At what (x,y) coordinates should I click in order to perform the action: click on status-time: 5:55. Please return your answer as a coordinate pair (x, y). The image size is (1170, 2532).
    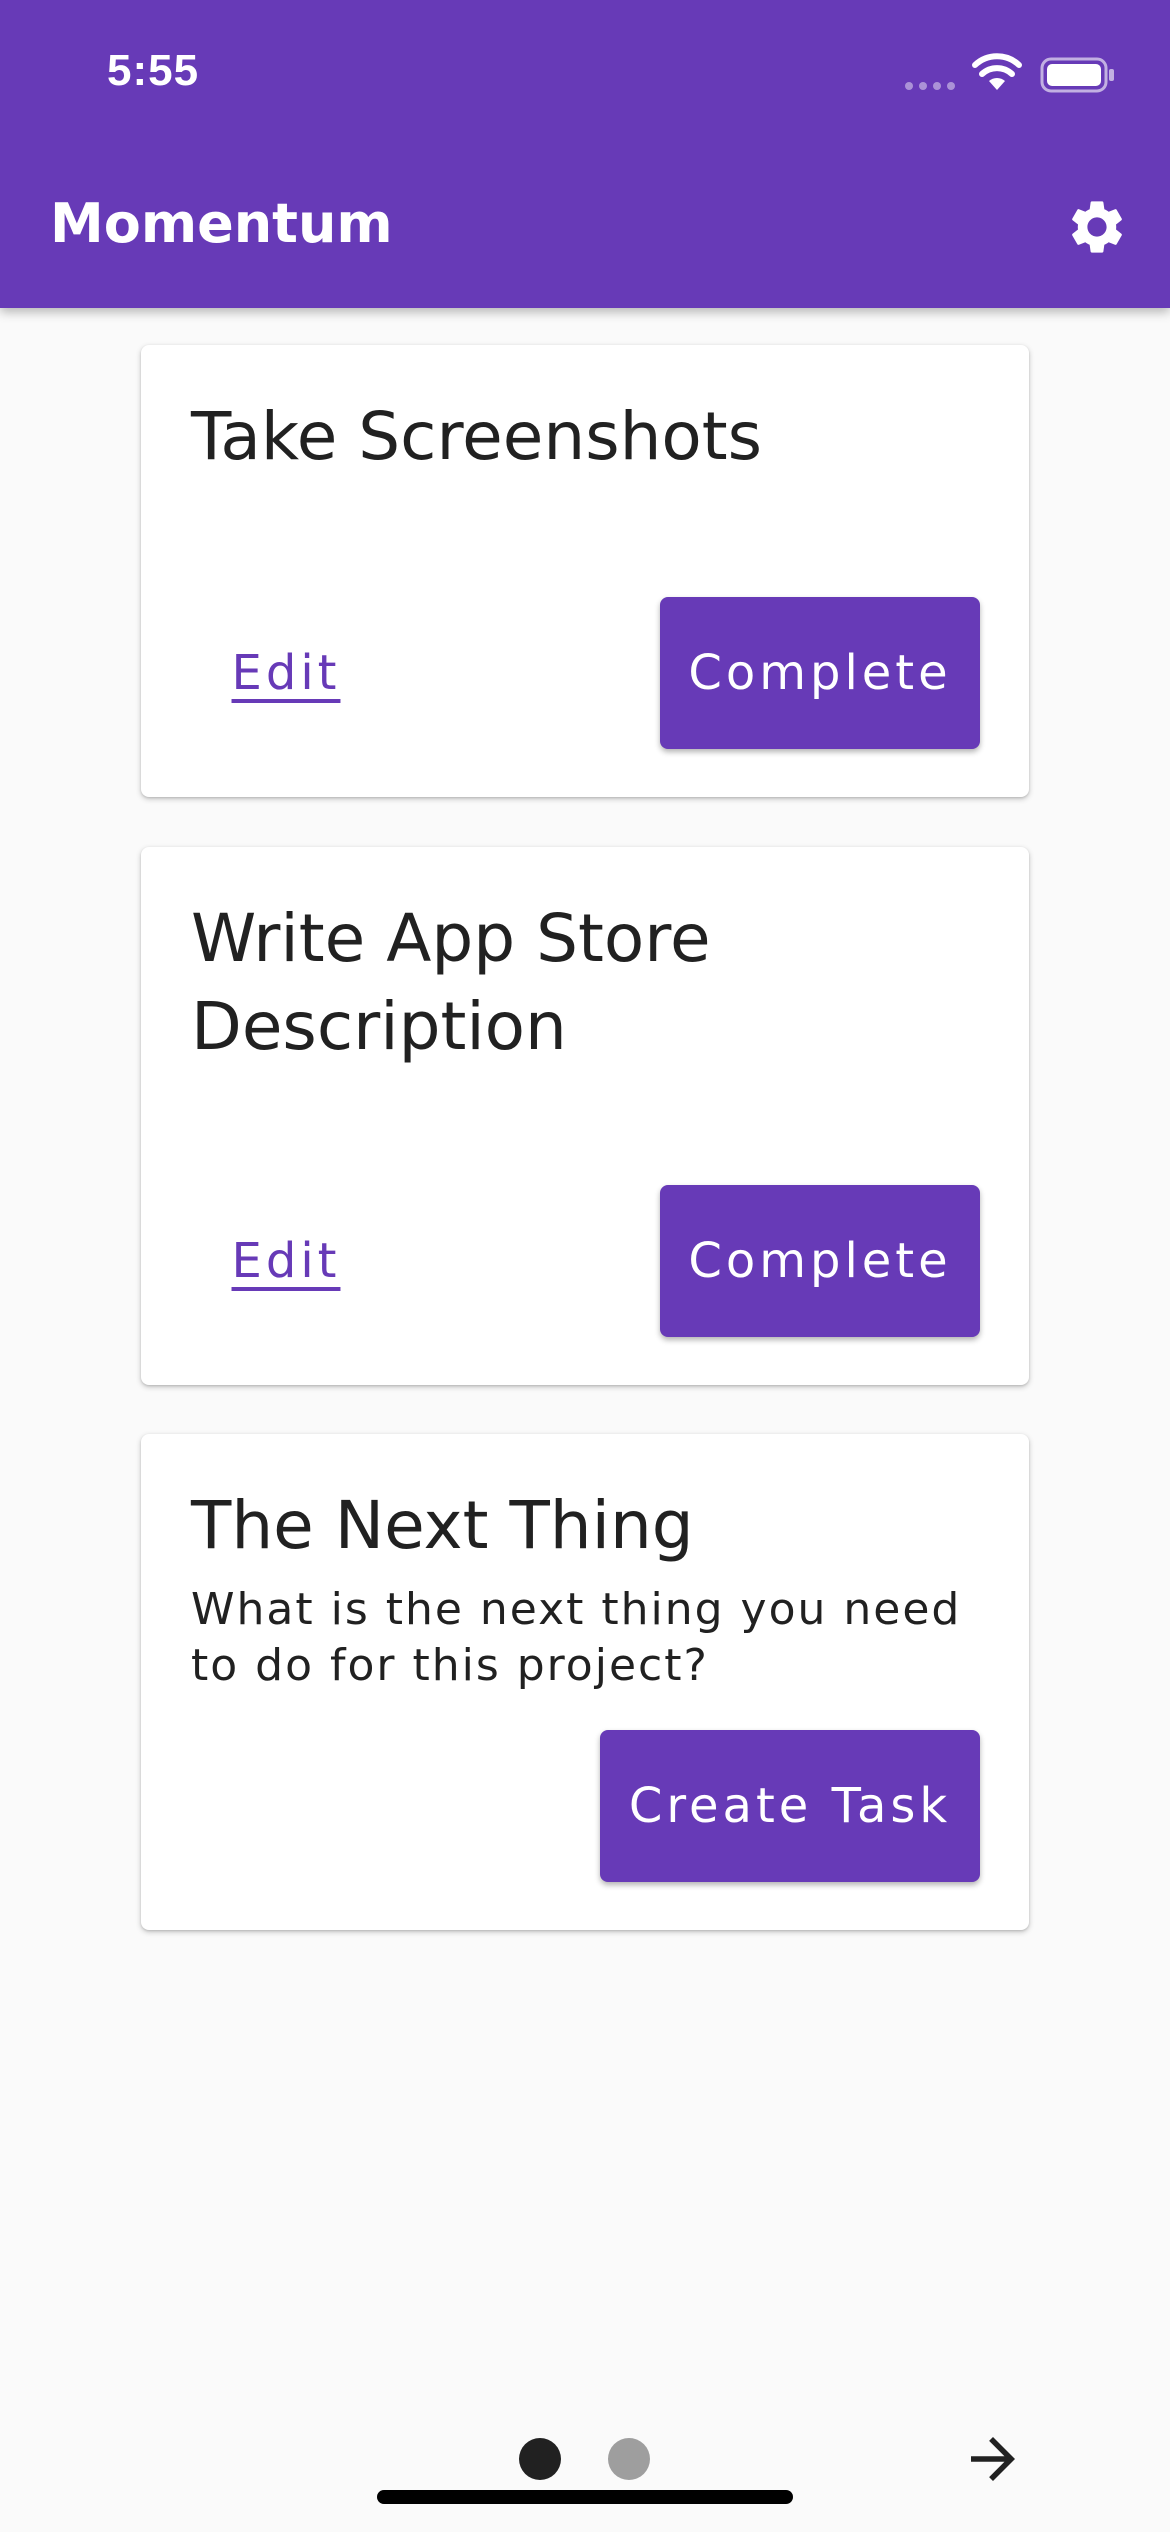
    Looking at the image, I should click on (153, 70).